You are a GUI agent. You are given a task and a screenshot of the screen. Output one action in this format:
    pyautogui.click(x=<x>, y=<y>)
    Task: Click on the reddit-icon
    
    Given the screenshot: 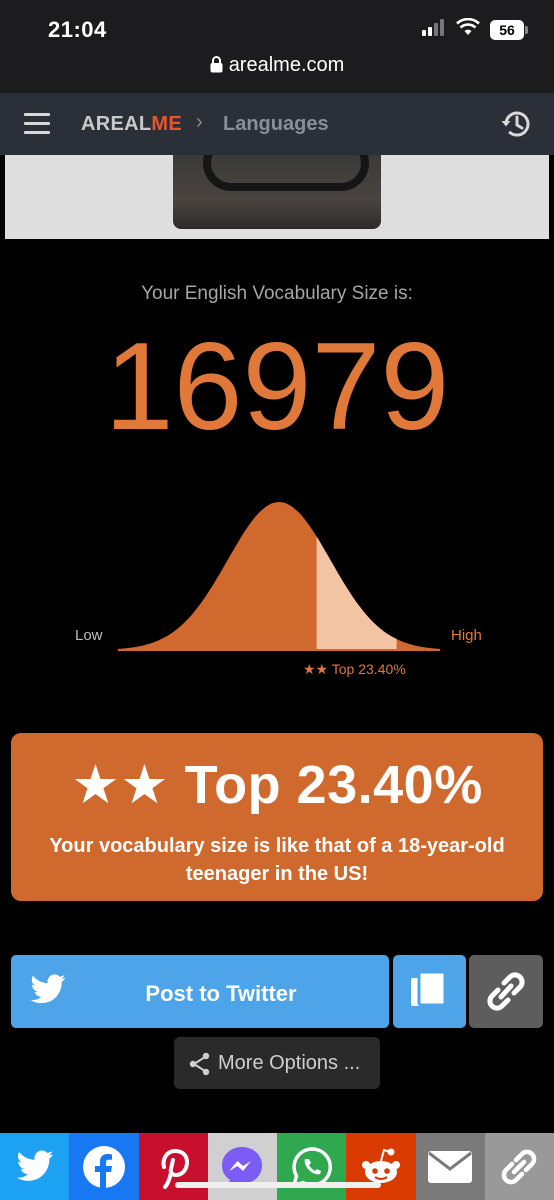 What is the action you would take?
    pyautogui.click(x=380, y=1165)
    